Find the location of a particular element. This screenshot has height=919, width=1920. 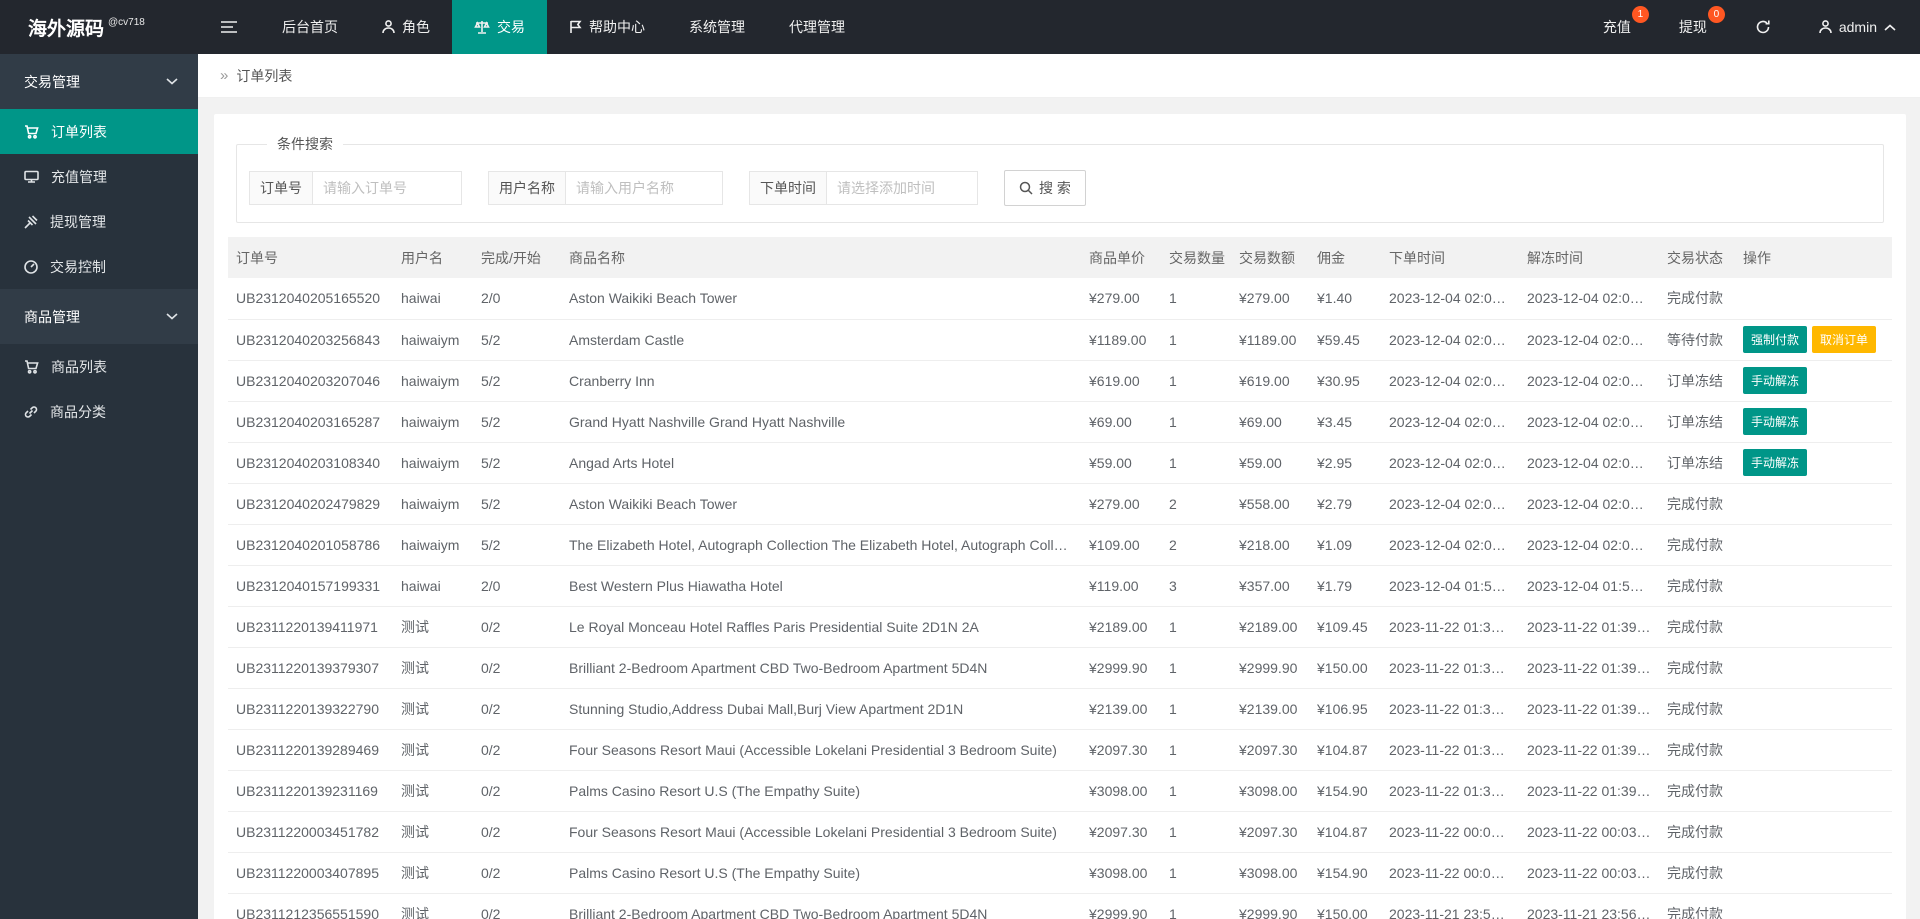

cell-price: ¥59.00 is located at coordinates (1121, 463).